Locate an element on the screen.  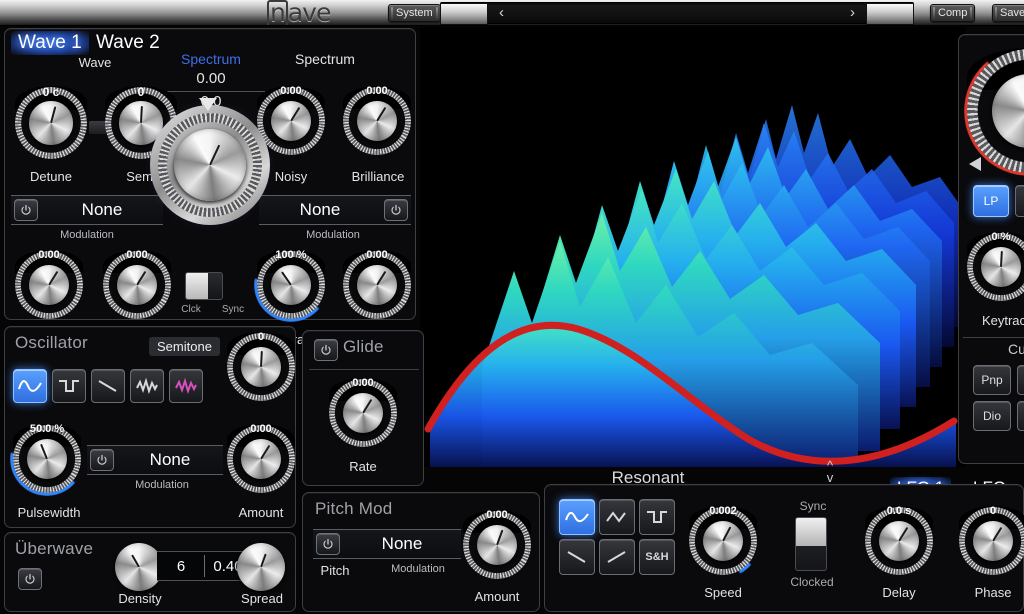
noisy-value: 0.00 is located at coordinates (291, 91).